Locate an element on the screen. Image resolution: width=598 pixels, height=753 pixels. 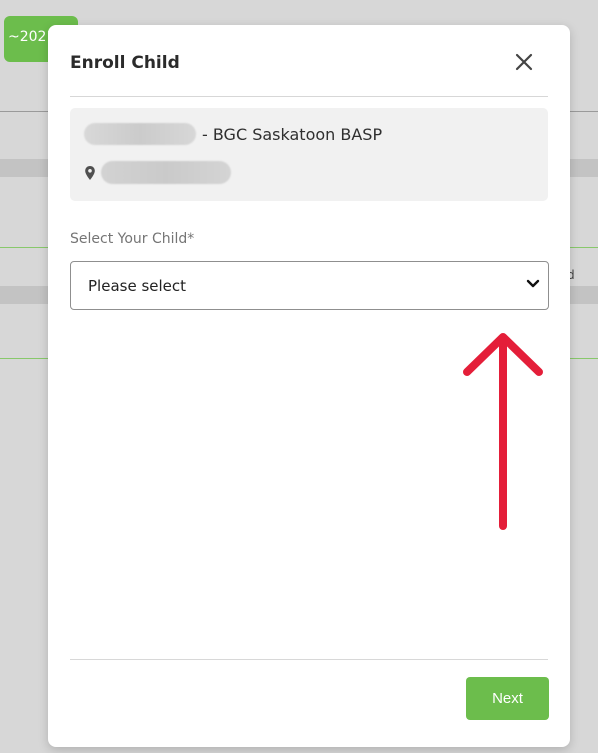
footer-divider is located at coordinates (309, 659).